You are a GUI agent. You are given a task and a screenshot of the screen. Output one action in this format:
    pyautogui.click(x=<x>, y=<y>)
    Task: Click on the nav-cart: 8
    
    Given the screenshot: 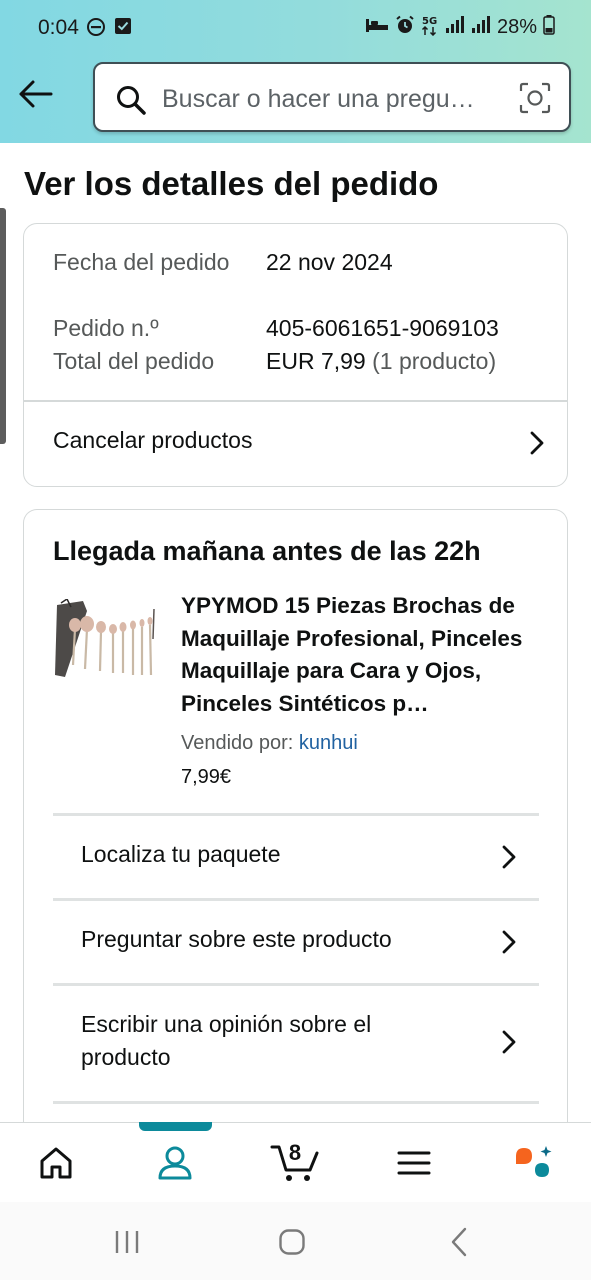 What is the action you would take?
    pyautogui.click(x=295, y=1163)
    